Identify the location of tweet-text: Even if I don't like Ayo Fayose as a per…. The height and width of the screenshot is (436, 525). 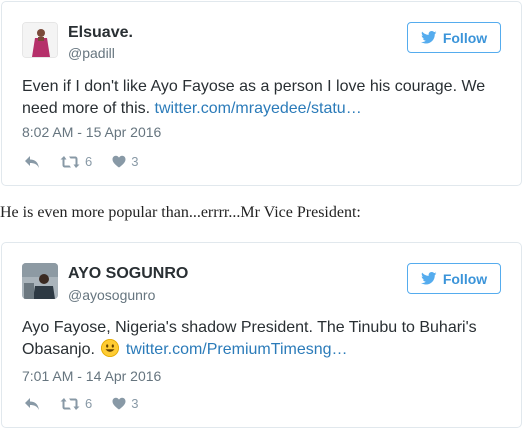
(261, 98).